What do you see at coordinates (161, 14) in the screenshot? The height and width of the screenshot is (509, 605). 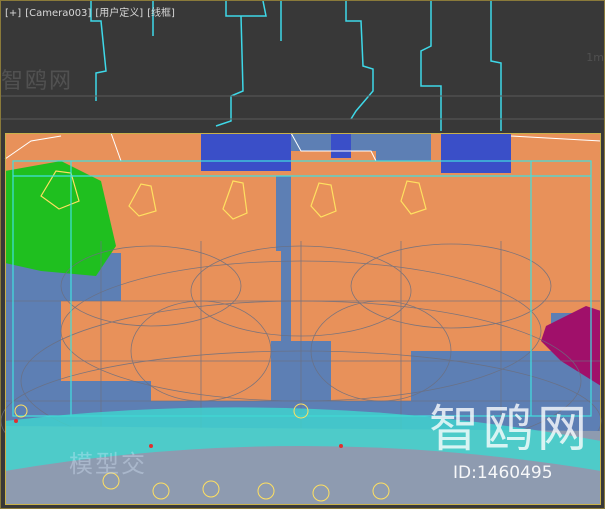 I see `viewport-shading-menu: [线框]` at bounding box center [161, 14].